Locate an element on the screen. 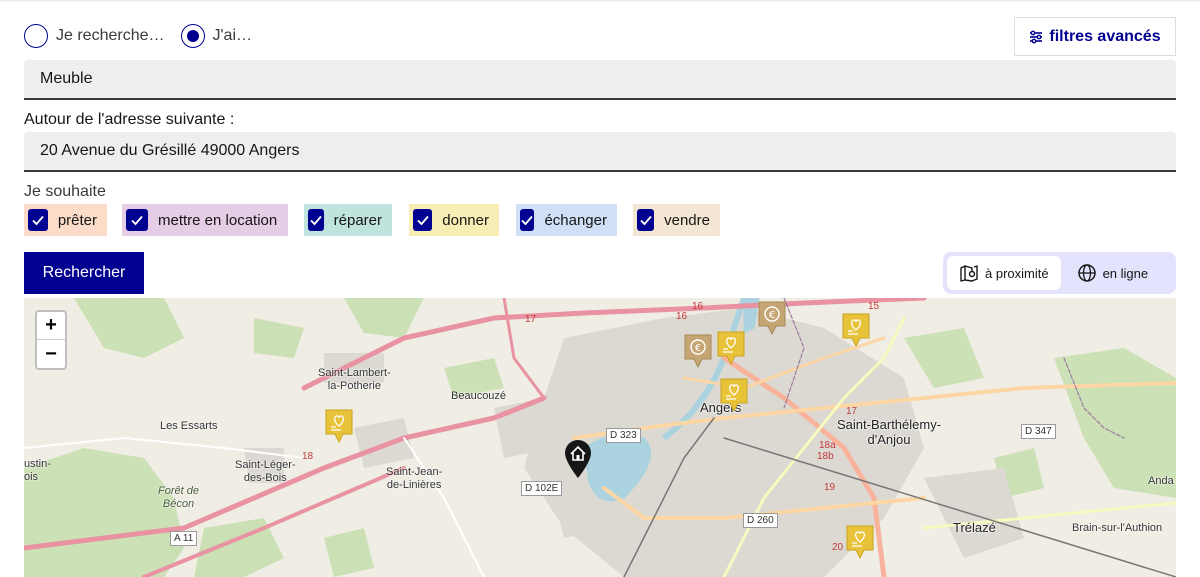 The image size is (1200, 577). zoom-control: + − is located at coordinates (51, 340).